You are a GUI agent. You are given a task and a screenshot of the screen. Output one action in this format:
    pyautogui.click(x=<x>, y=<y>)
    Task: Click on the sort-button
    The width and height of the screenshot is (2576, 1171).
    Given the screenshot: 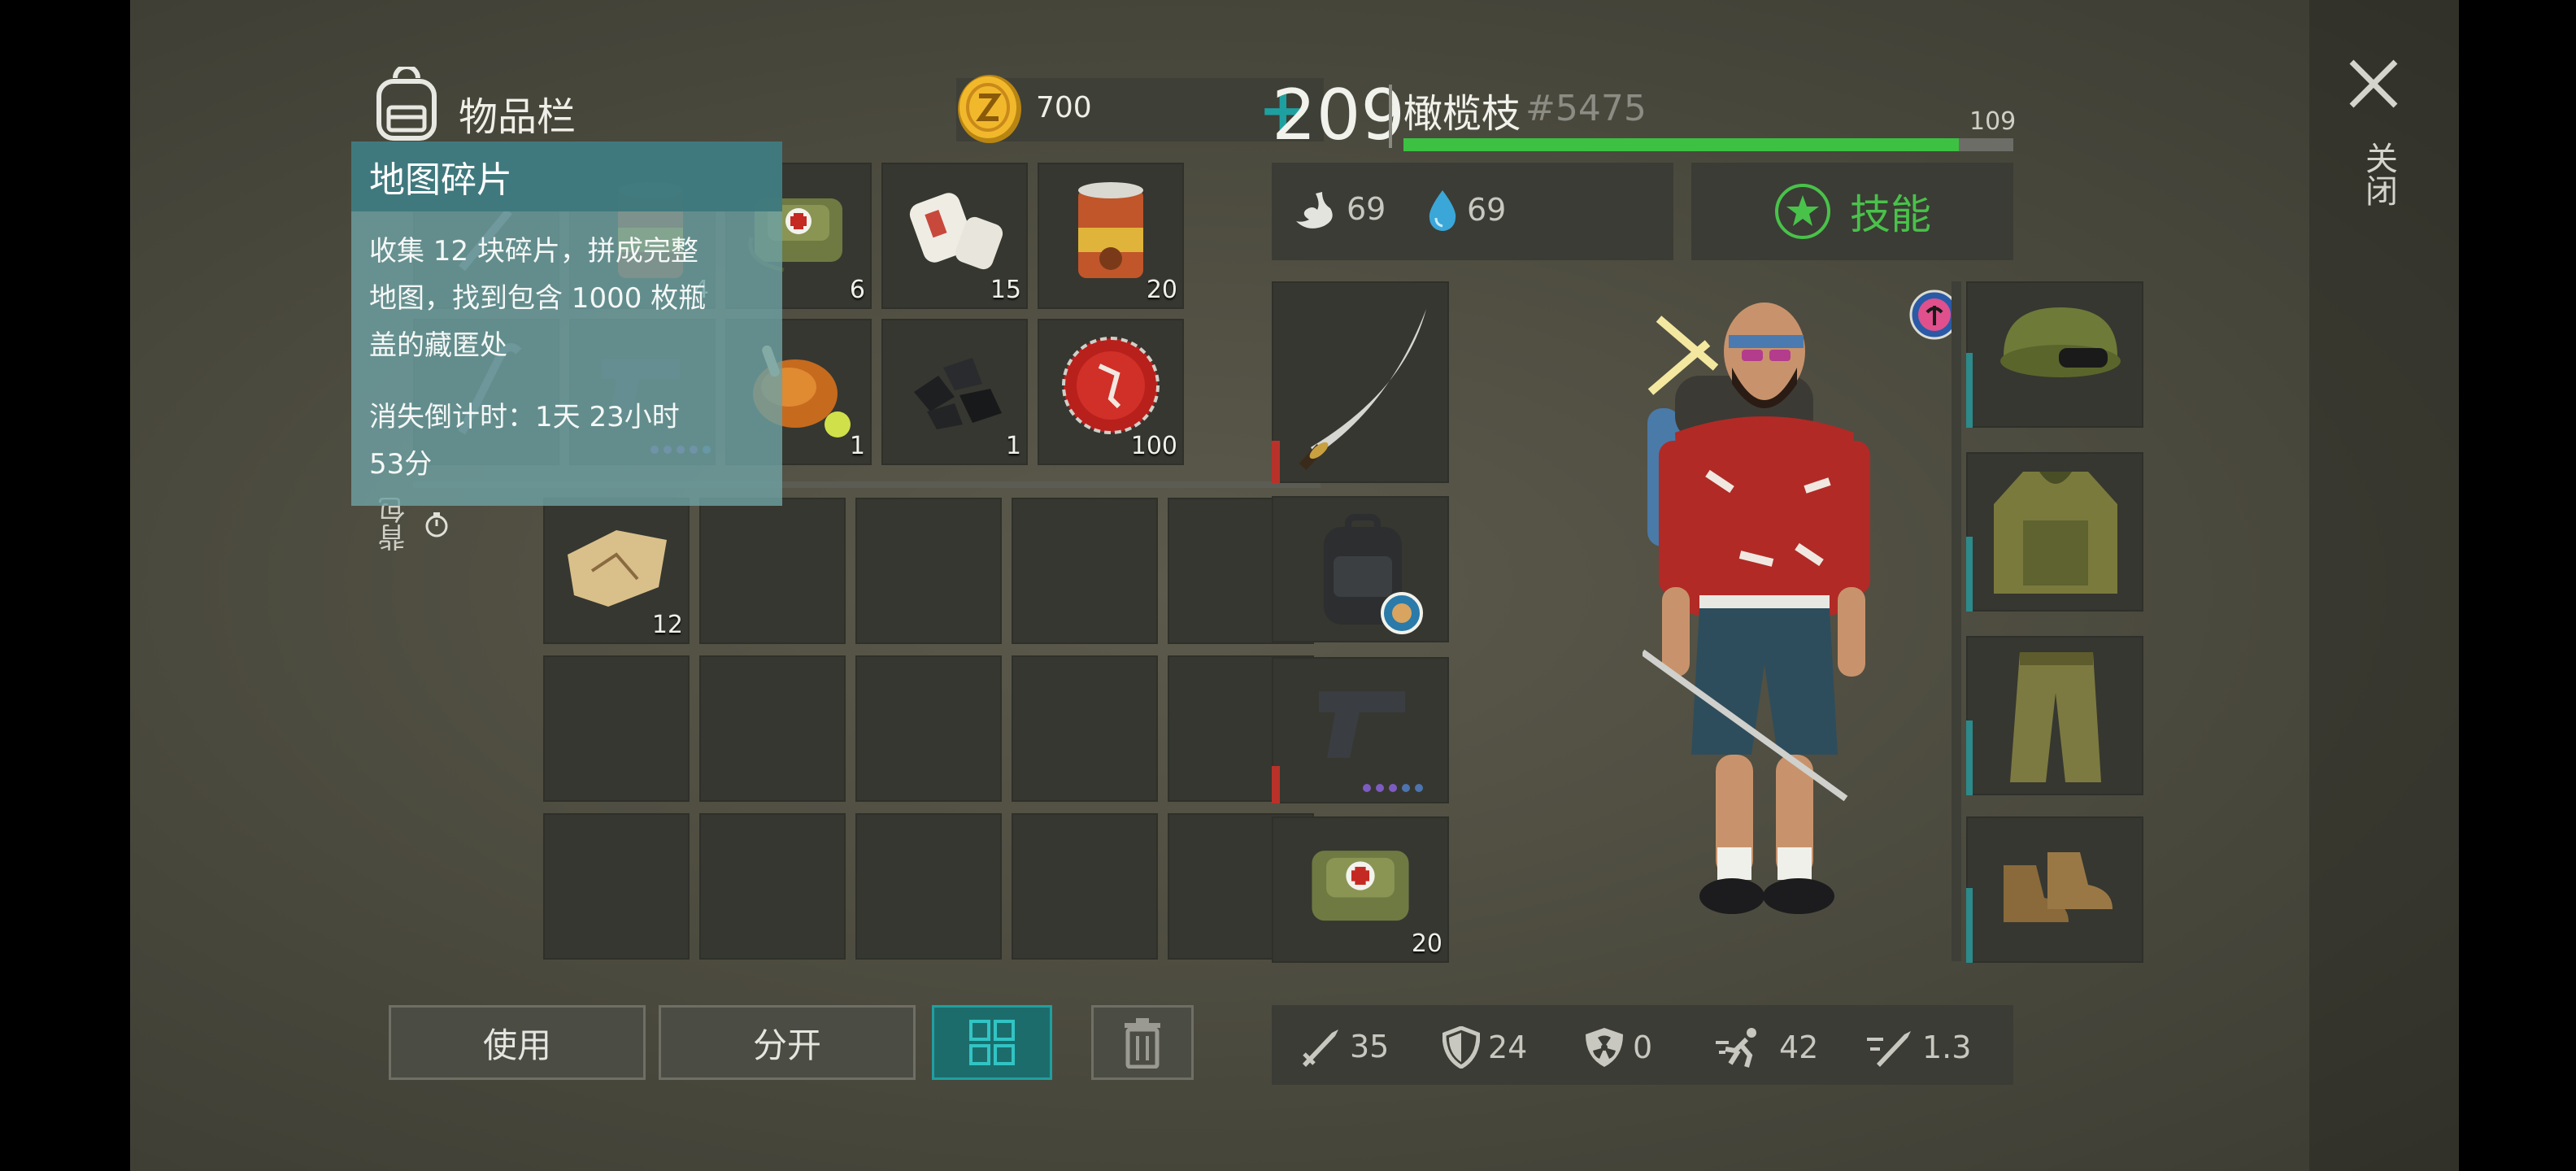 What is the action you would take?
    pyautogui.click(x=992, y=1042)
    